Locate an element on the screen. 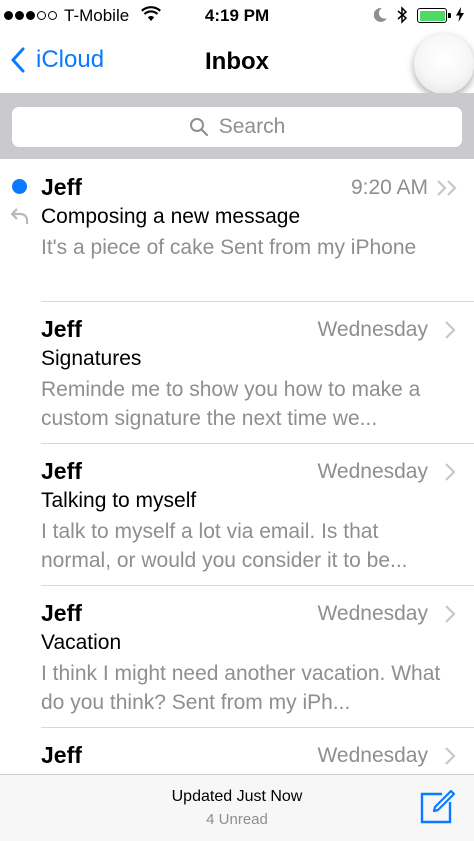  search-bar: Search is located at coordinates (237, 126).